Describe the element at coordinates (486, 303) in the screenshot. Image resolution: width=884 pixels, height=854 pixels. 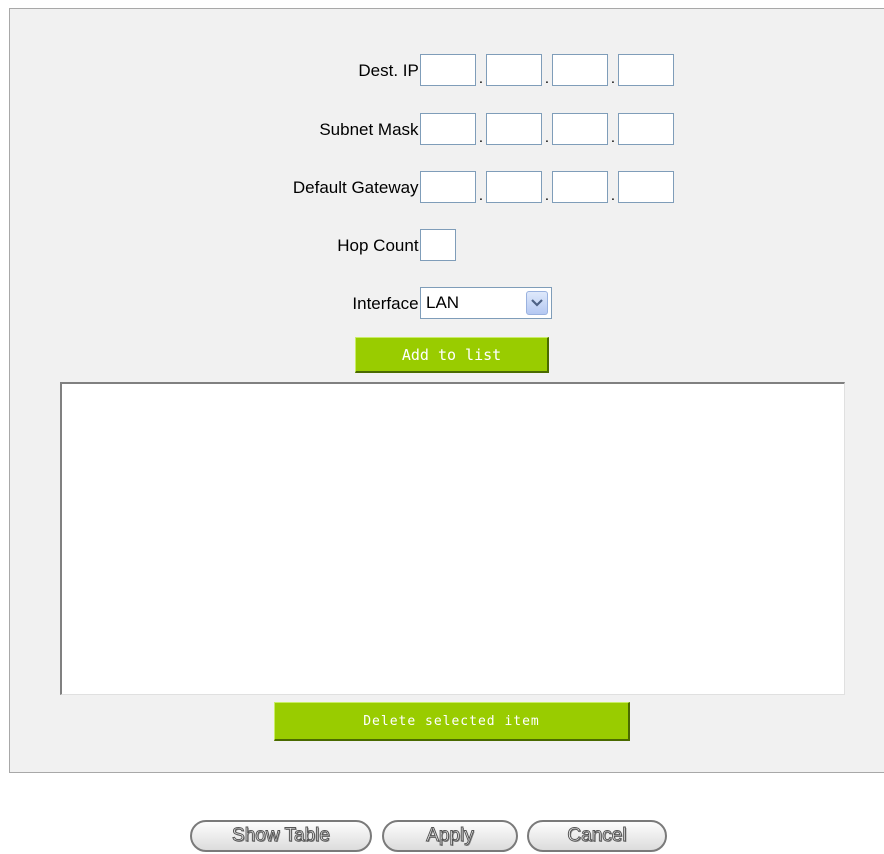
I see `interface-select: LAN` at that location.